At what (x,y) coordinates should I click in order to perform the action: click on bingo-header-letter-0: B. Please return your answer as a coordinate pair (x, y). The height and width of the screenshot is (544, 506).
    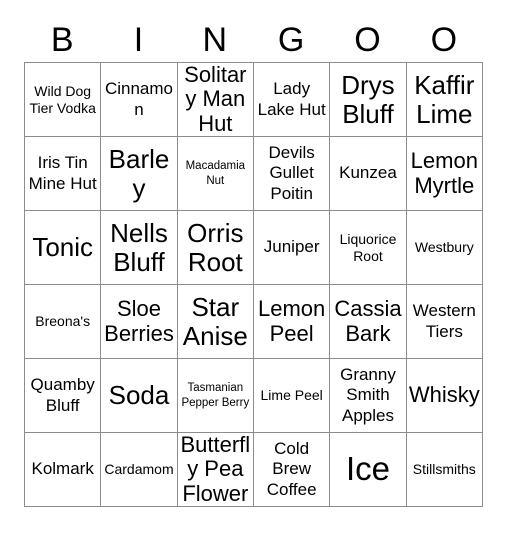
    Looking at the image, I should click on (62, 40).